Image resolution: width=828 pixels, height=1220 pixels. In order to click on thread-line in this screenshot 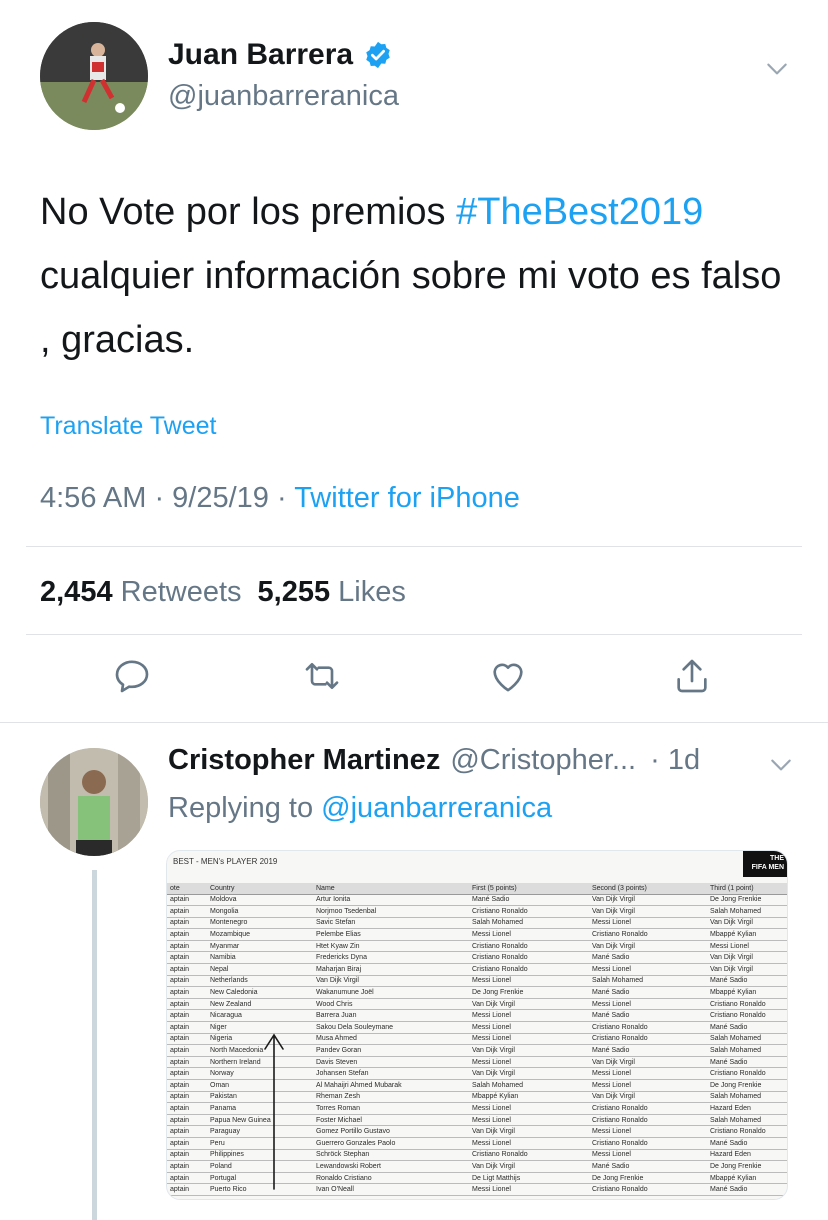, I will do `click(94, 1045)`.